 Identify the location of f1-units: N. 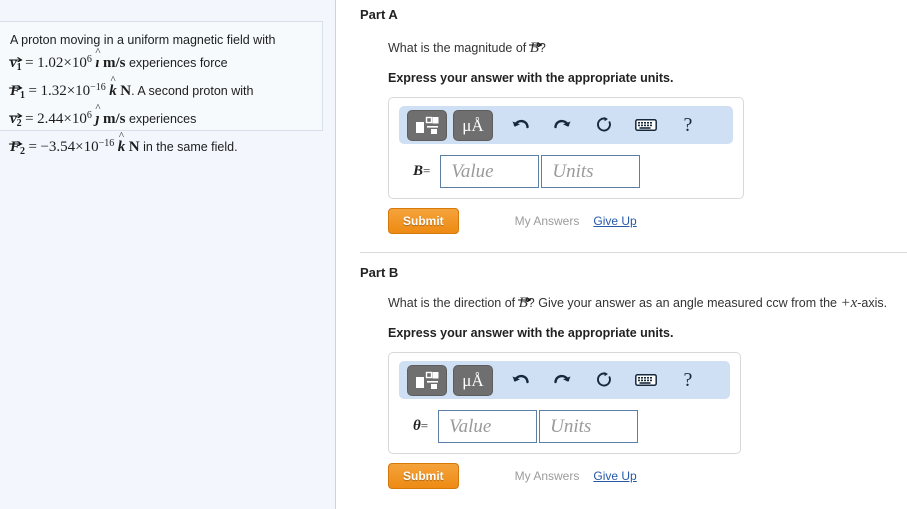
(126, 91).